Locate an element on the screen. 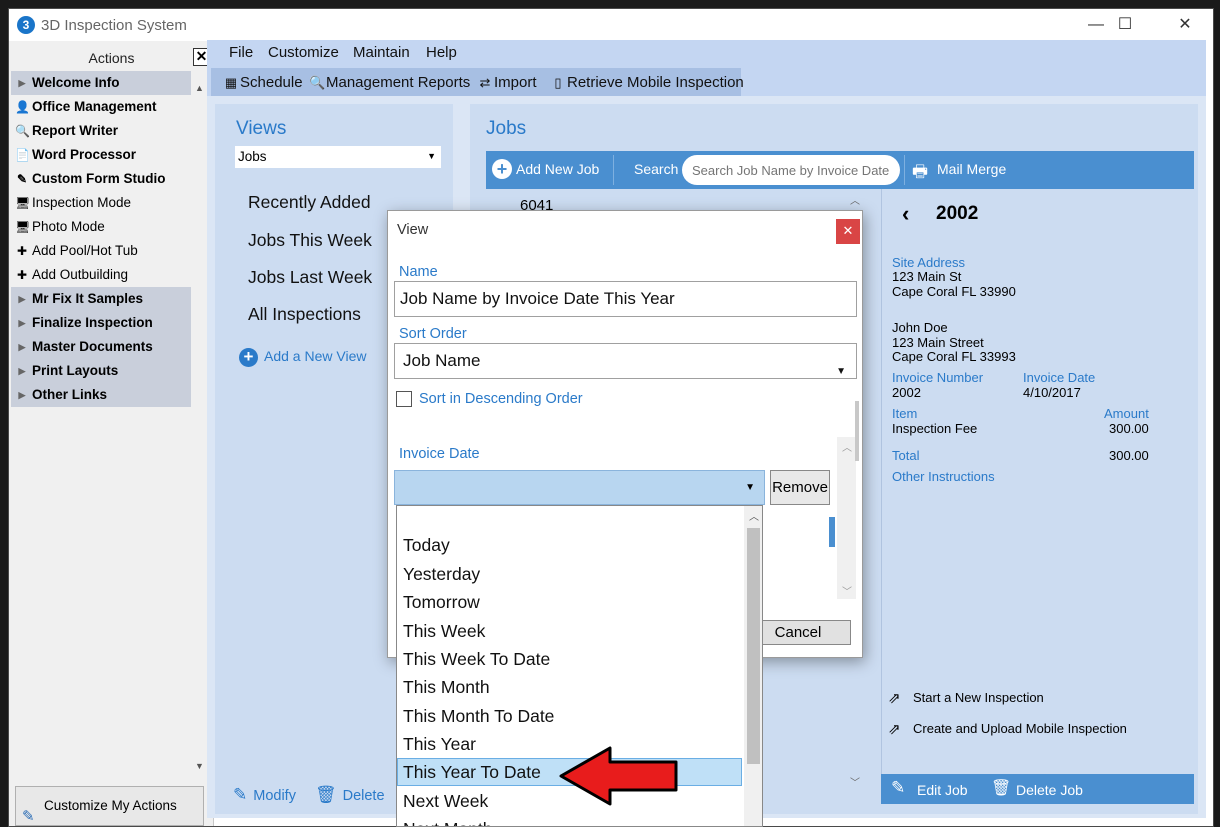 The height and width of the screenshot is (827, 1220). descending-checkbox is located at coordinates (404, 399).